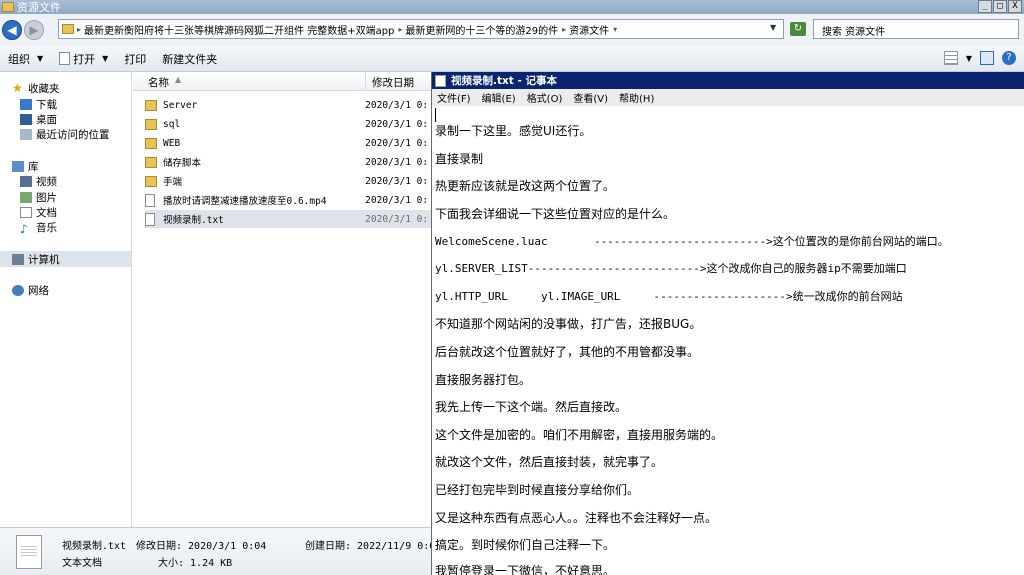  I want to click on menu-file: 文件(F), so click(454, 97).